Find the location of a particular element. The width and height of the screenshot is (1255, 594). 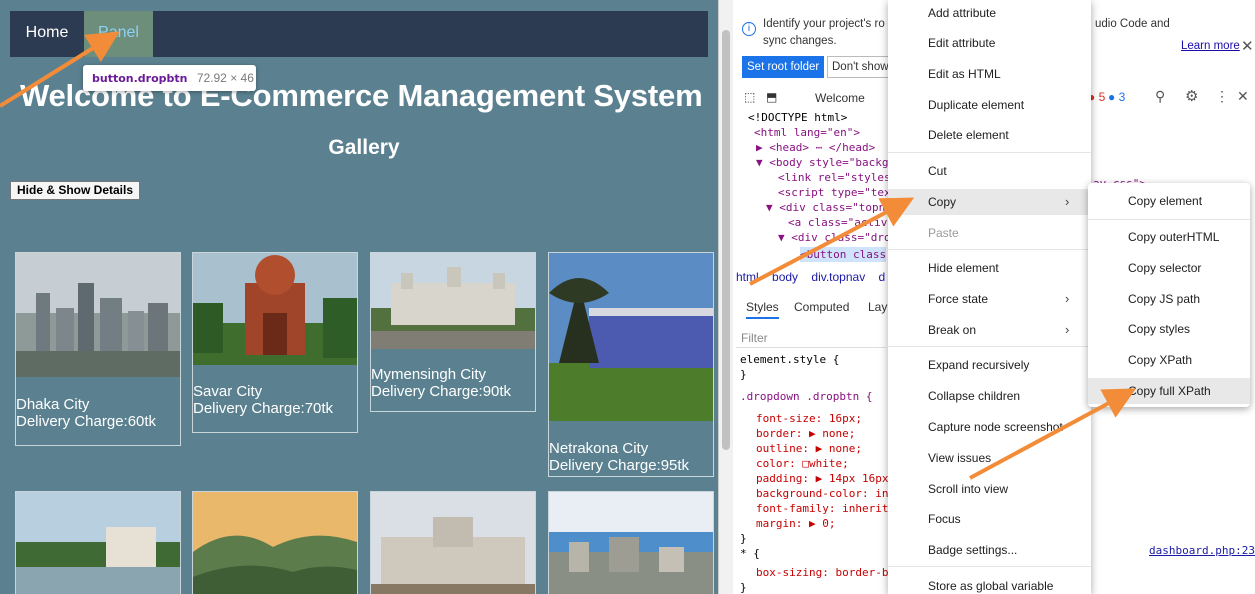

error-count: 5 is located at coordinates (1102, 97).